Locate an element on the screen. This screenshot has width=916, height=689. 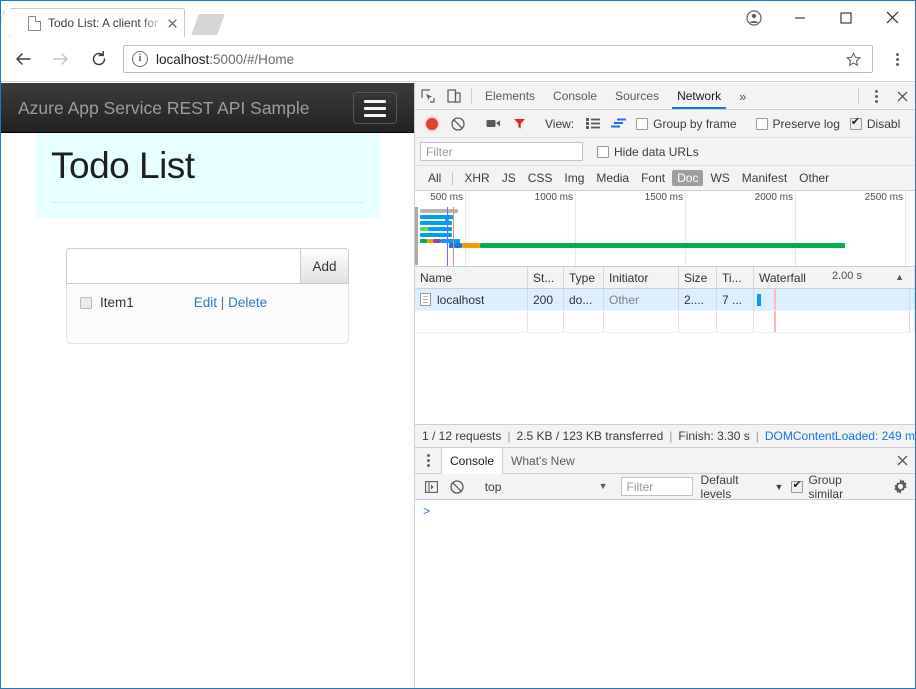
browser-tab: Todo List: A client for sam is located at coordinates (97, 22).